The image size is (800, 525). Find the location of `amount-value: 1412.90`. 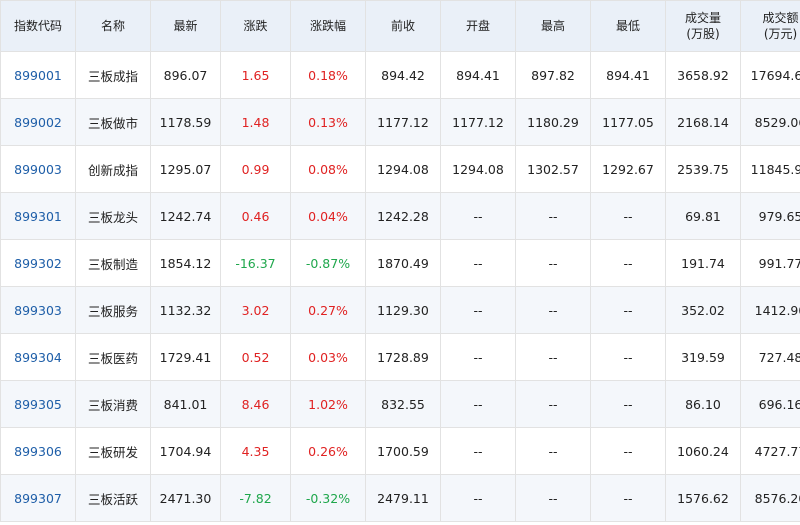

amount-value: 1412.90 is located at coordinates (770, 310).